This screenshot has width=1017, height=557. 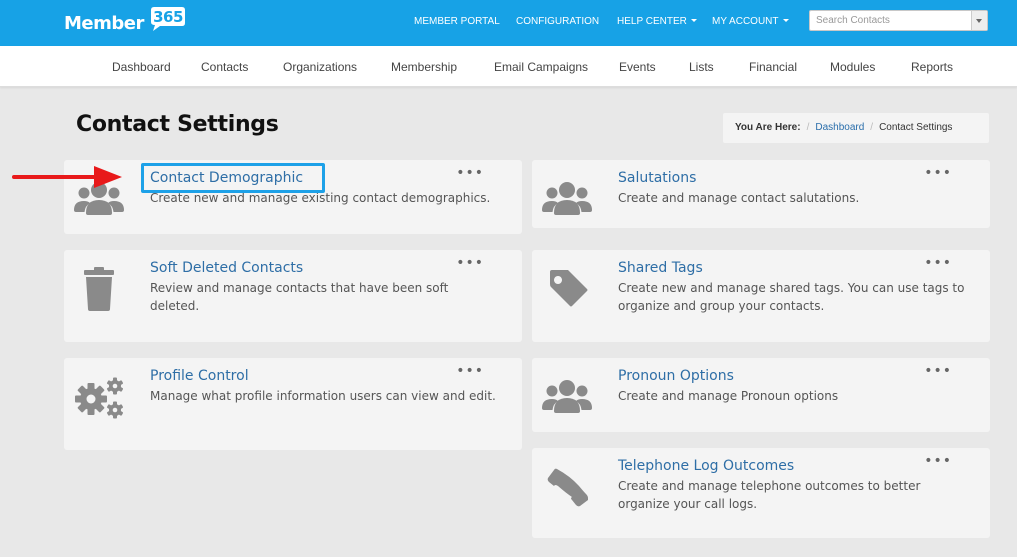 I want to click on nav-events: Events, so click(x=637, y=67).